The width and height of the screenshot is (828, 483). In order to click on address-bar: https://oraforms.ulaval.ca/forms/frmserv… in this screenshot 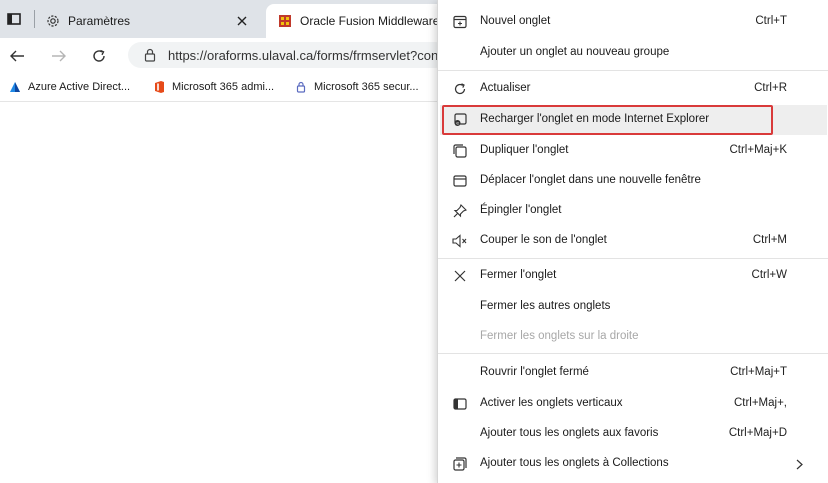, I will do `click(288, 55)`.